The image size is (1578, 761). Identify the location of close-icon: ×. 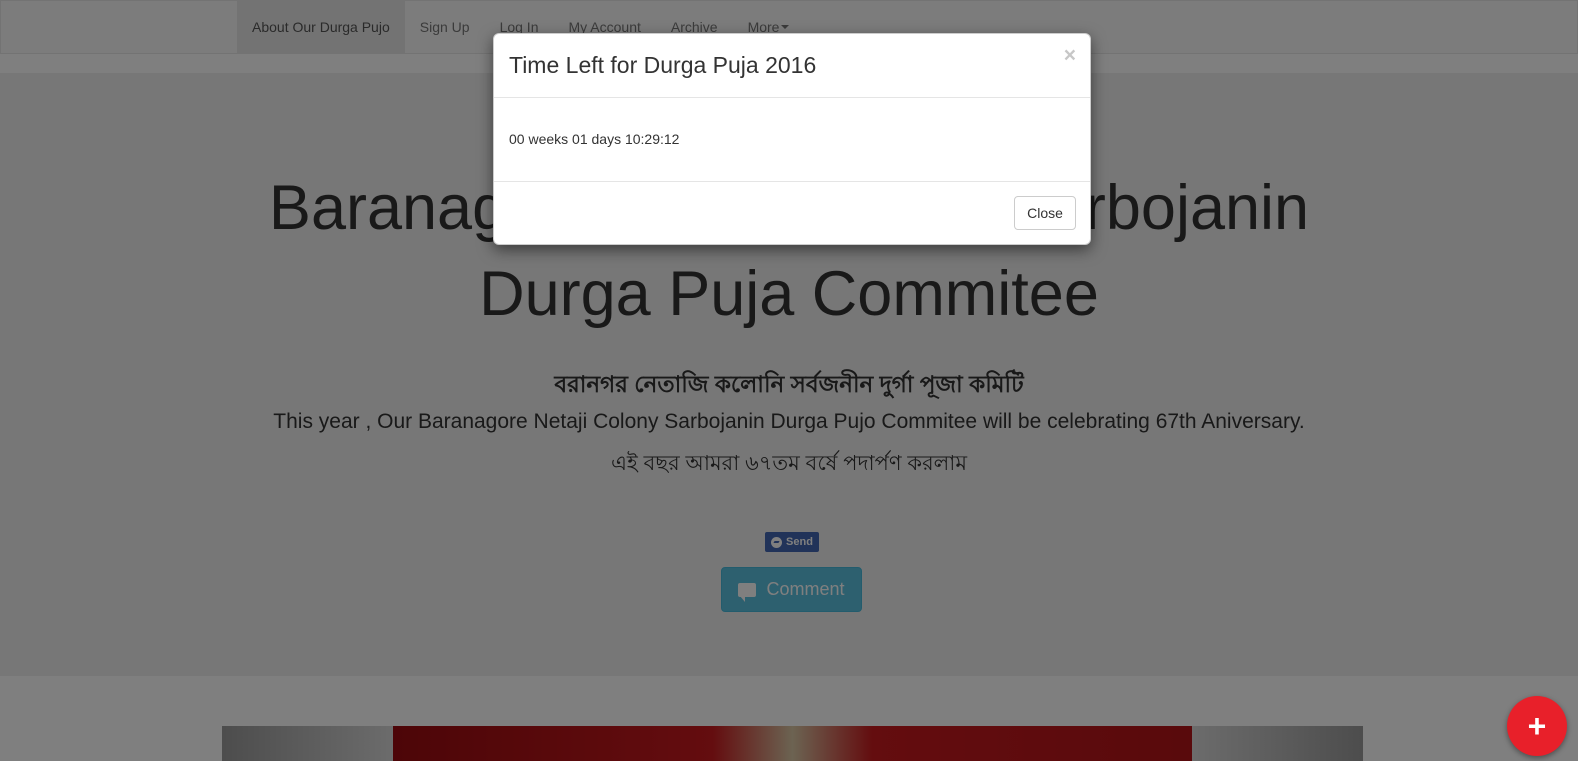
(1070, 55).